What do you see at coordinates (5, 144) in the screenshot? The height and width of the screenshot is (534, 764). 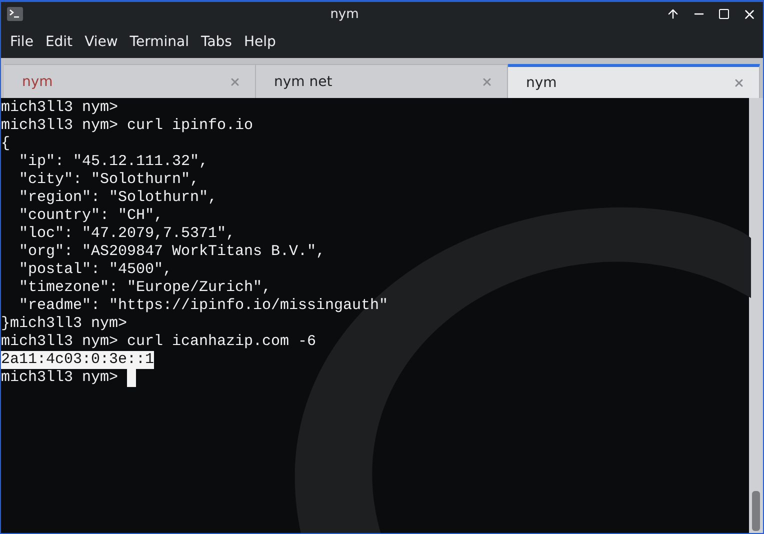 I see `terminal-line: {` at bounding box center [5, 144].